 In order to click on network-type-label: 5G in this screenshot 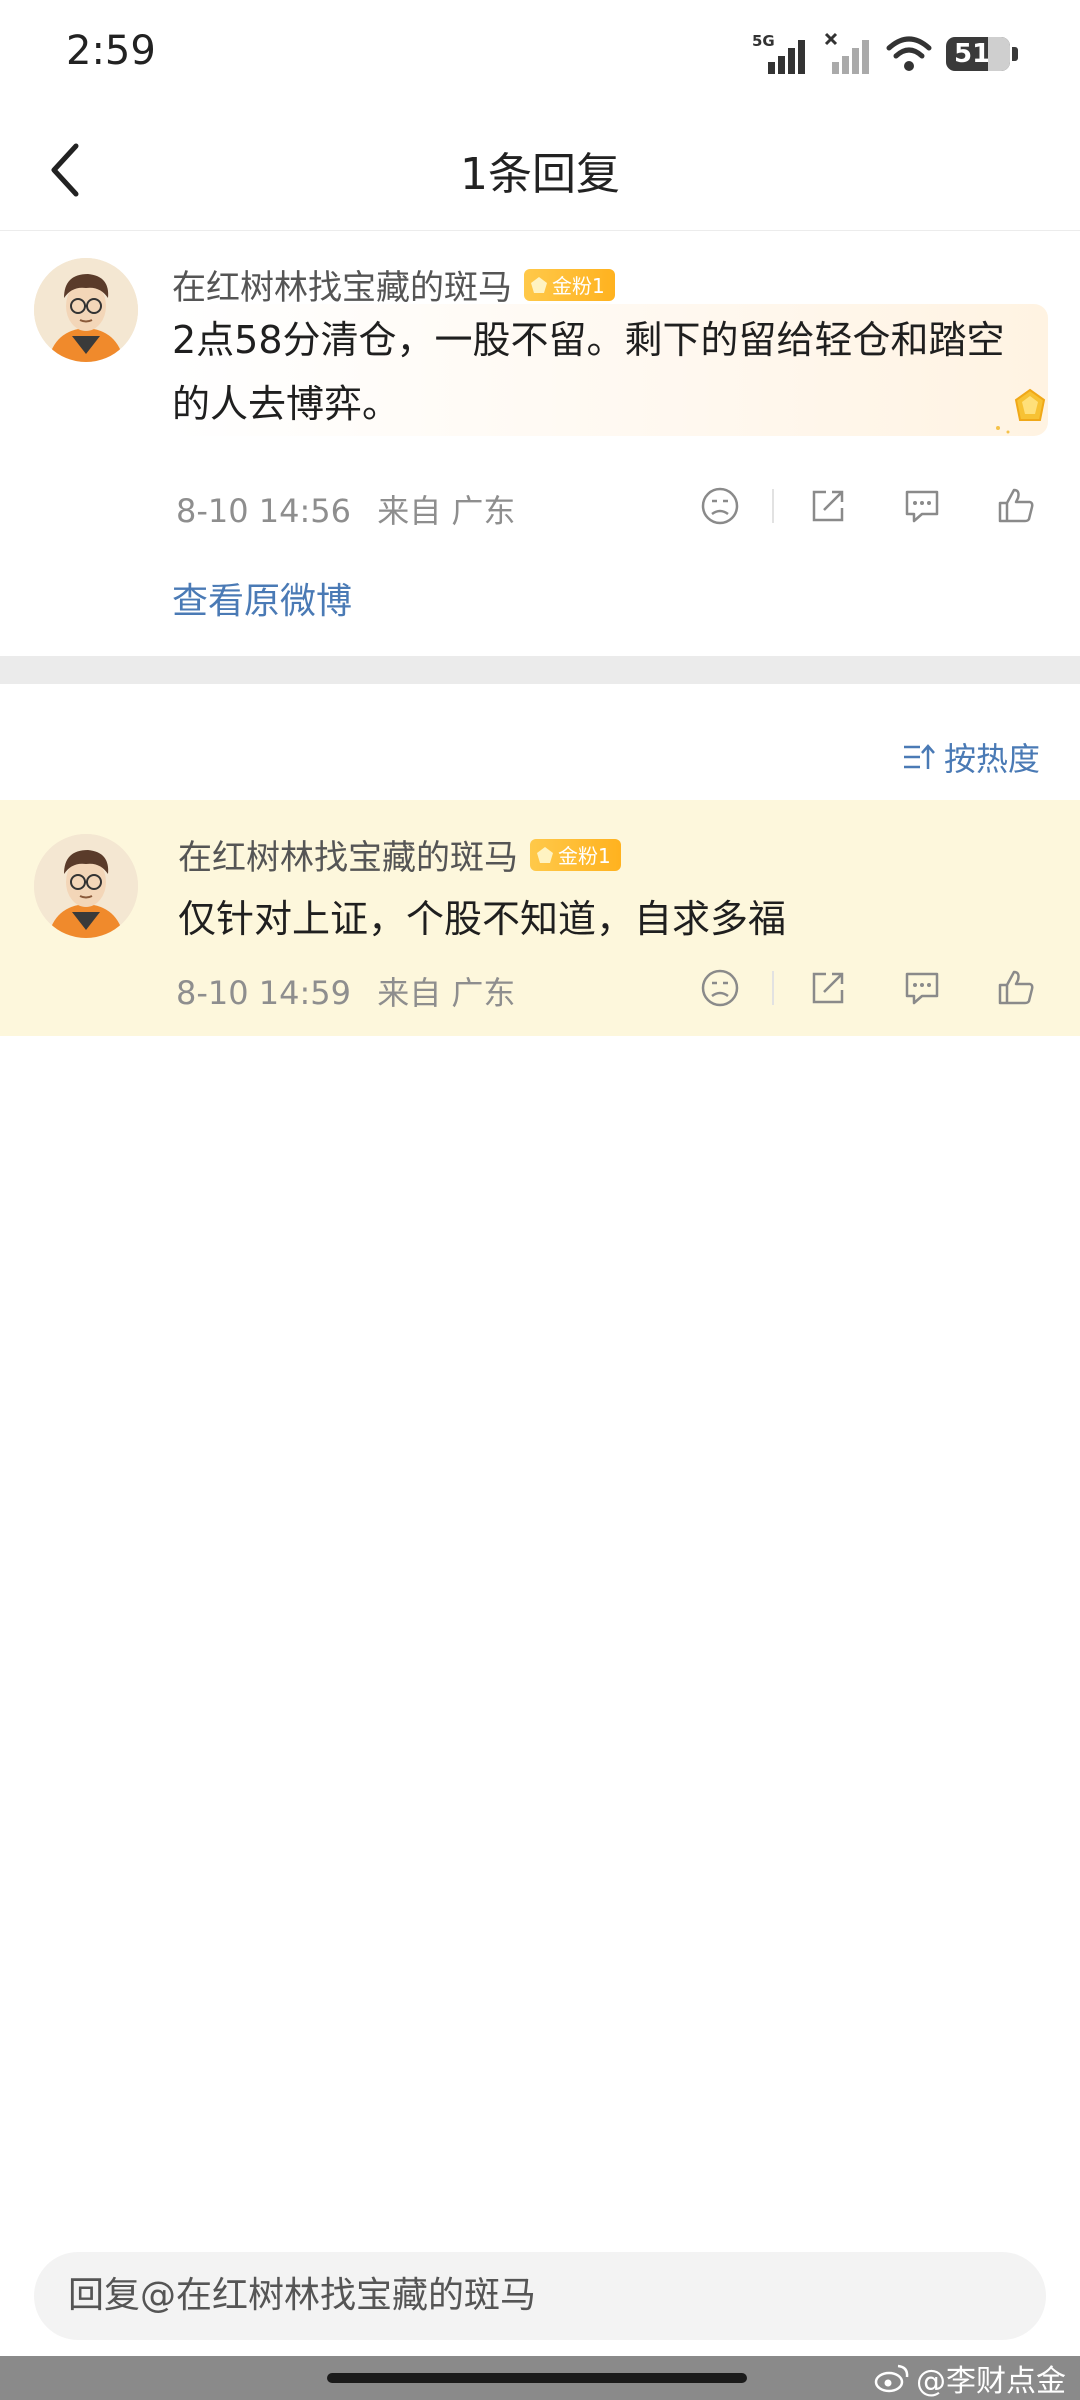, I will do `click(763, 41)`.